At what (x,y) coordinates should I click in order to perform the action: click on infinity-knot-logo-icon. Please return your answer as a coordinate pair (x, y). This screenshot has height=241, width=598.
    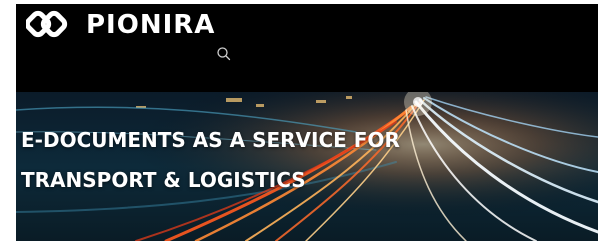
    Looking at the image, I should click on (47, 24).